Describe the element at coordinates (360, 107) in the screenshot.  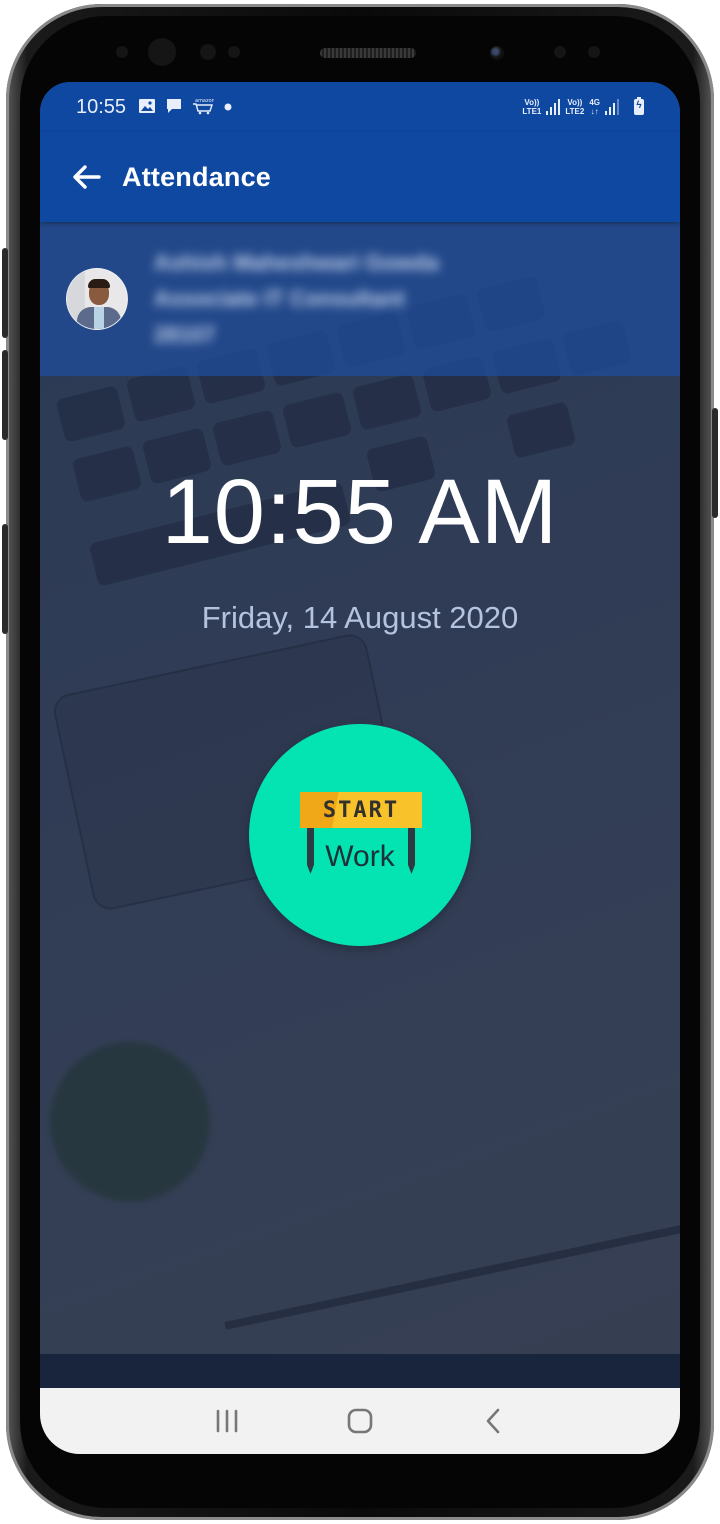
I see `status-bar: 10:55 amazon Vo)) LTE1 Vo)) LTE2 4G ↓↑ ϟ` at that location.